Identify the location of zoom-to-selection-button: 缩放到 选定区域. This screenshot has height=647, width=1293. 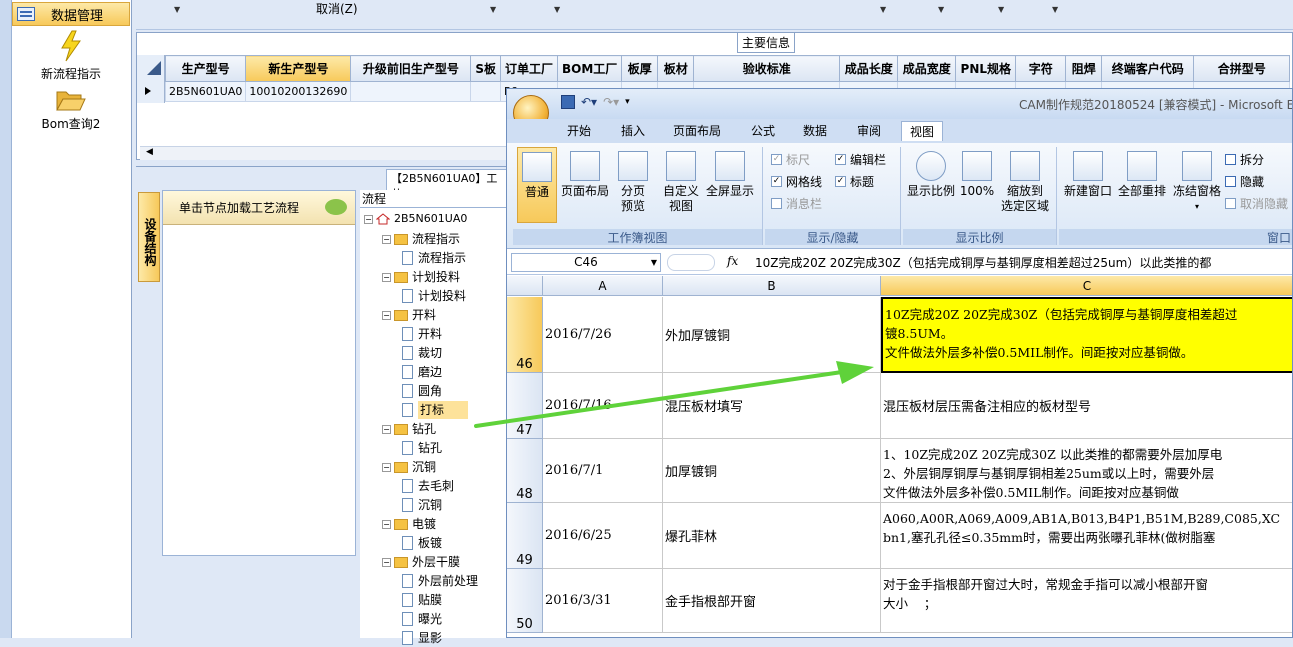
(1025, 182).